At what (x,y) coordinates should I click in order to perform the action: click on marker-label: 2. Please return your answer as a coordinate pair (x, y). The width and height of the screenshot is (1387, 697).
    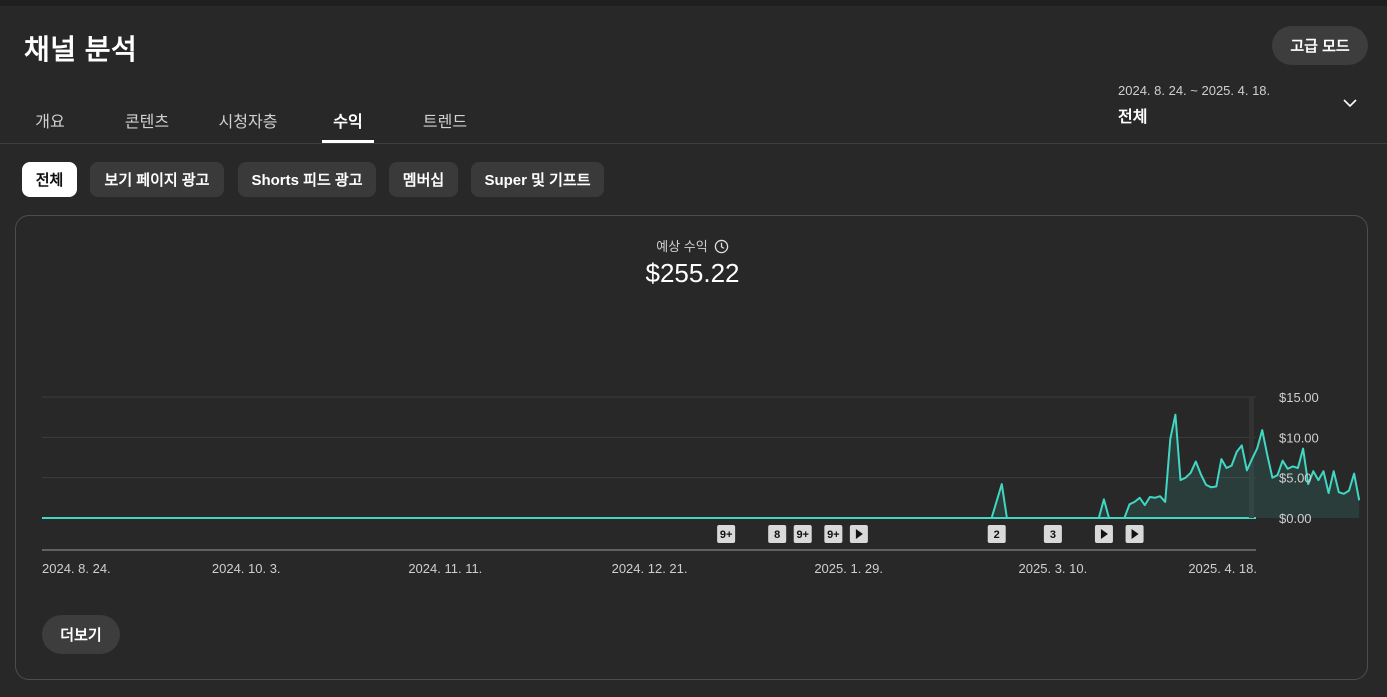
    Looking at the image, I should click on (997, 535).